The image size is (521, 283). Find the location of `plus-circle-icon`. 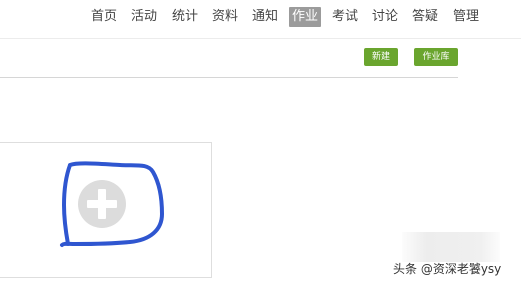

plus-circle-icon is located at coordinates (102, 204).